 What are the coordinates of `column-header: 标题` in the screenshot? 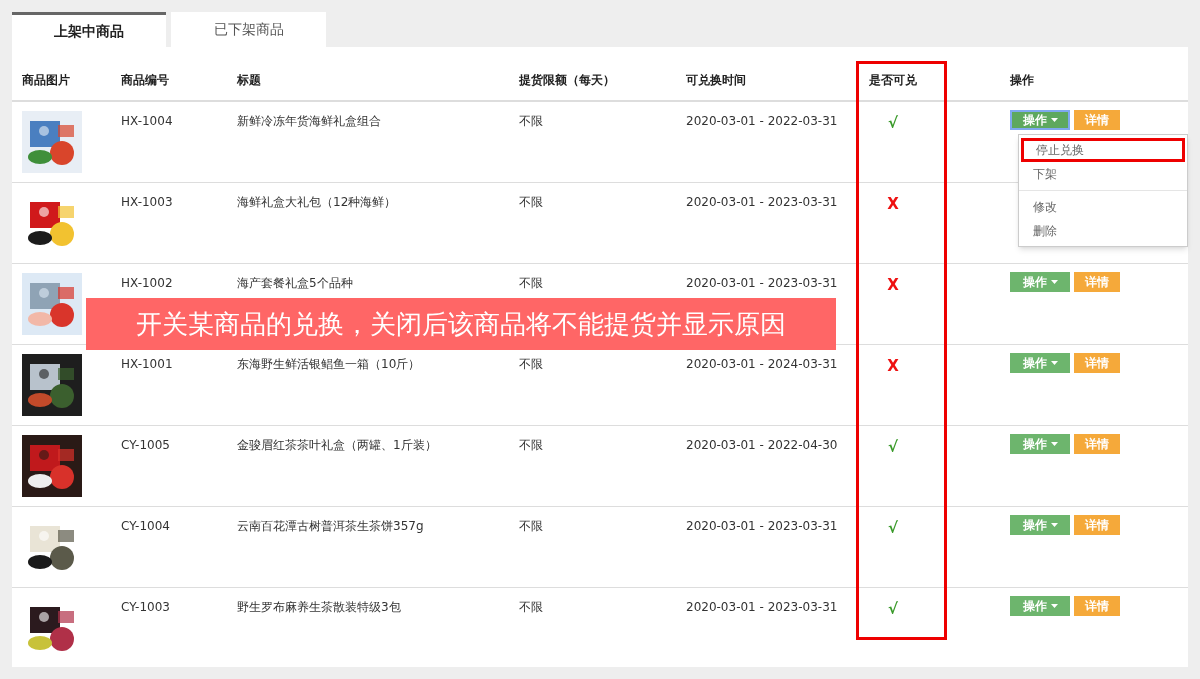 It's located at (249, 80).